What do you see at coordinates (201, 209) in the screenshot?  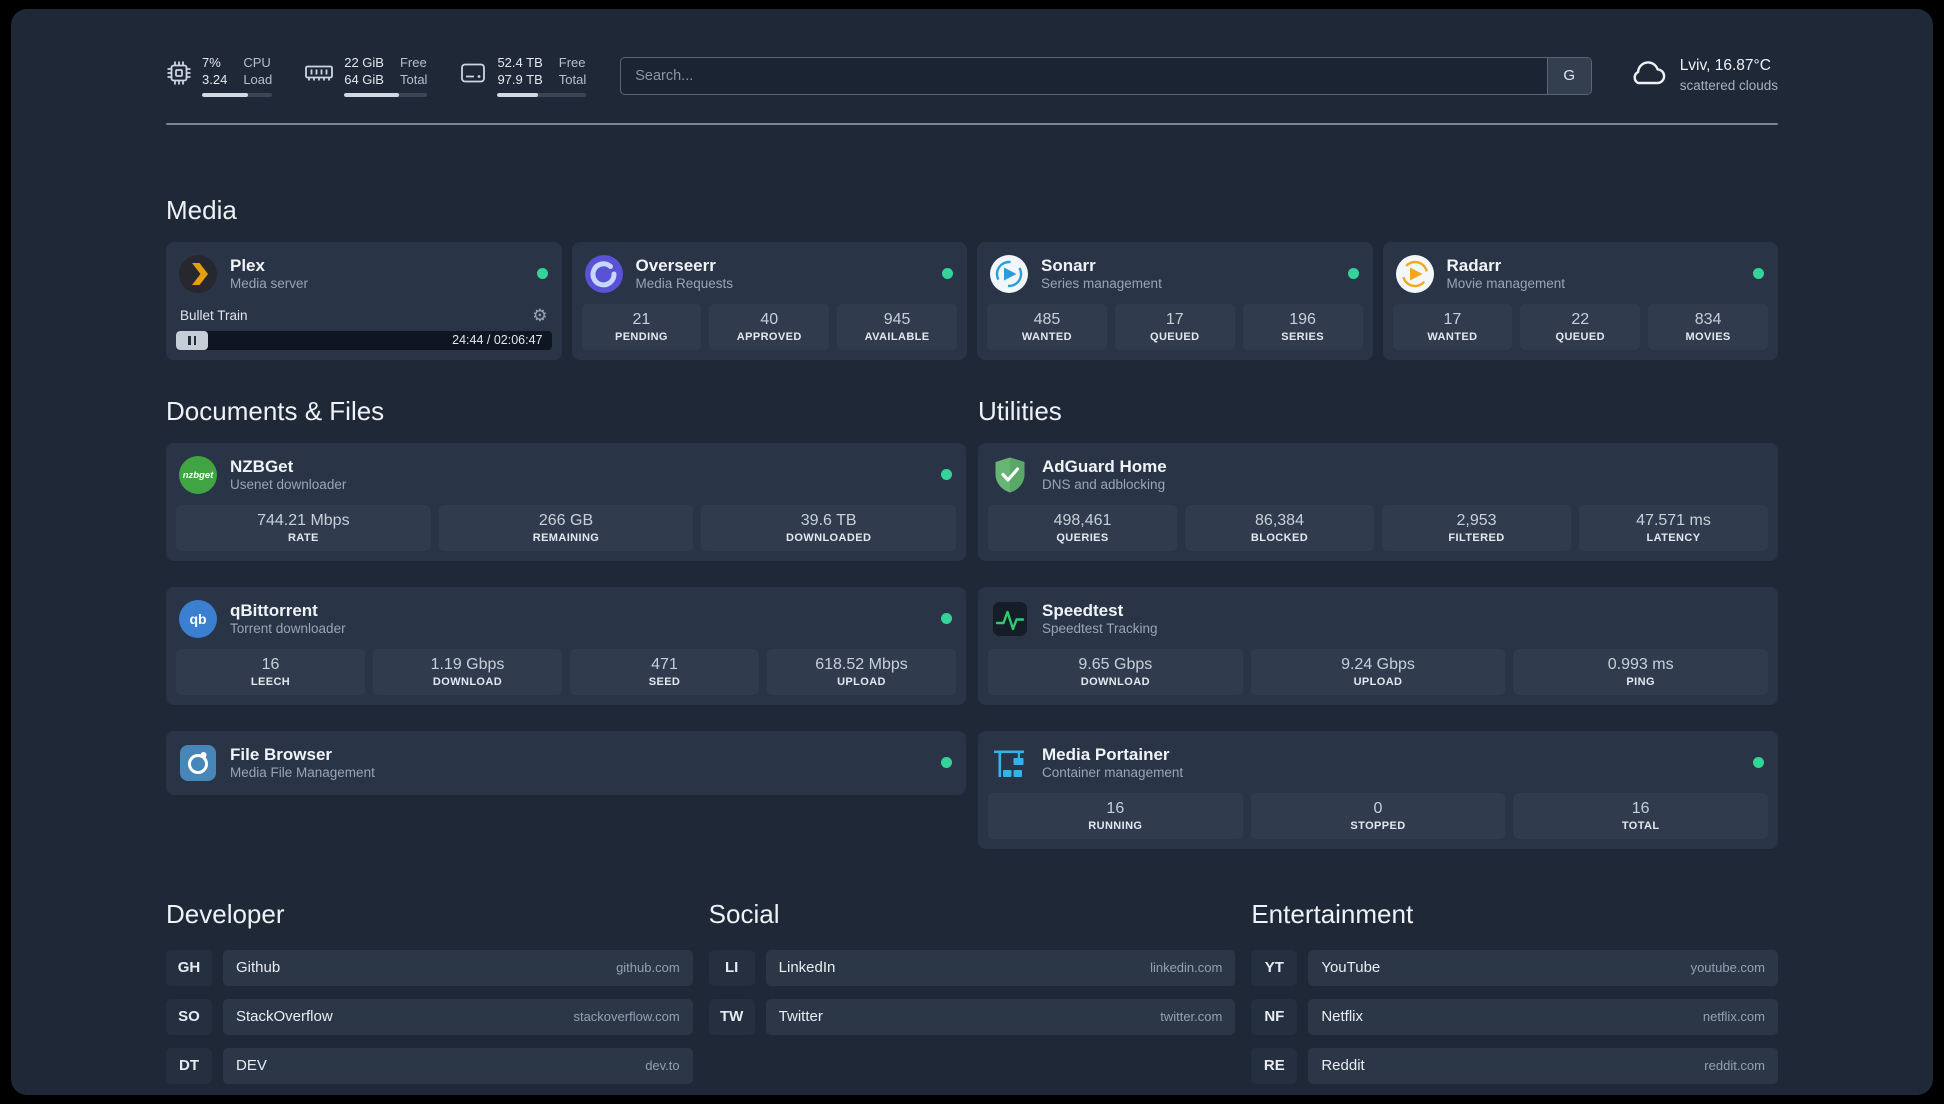 I see `section-title-media: Media` at bounding box center [201, 209].